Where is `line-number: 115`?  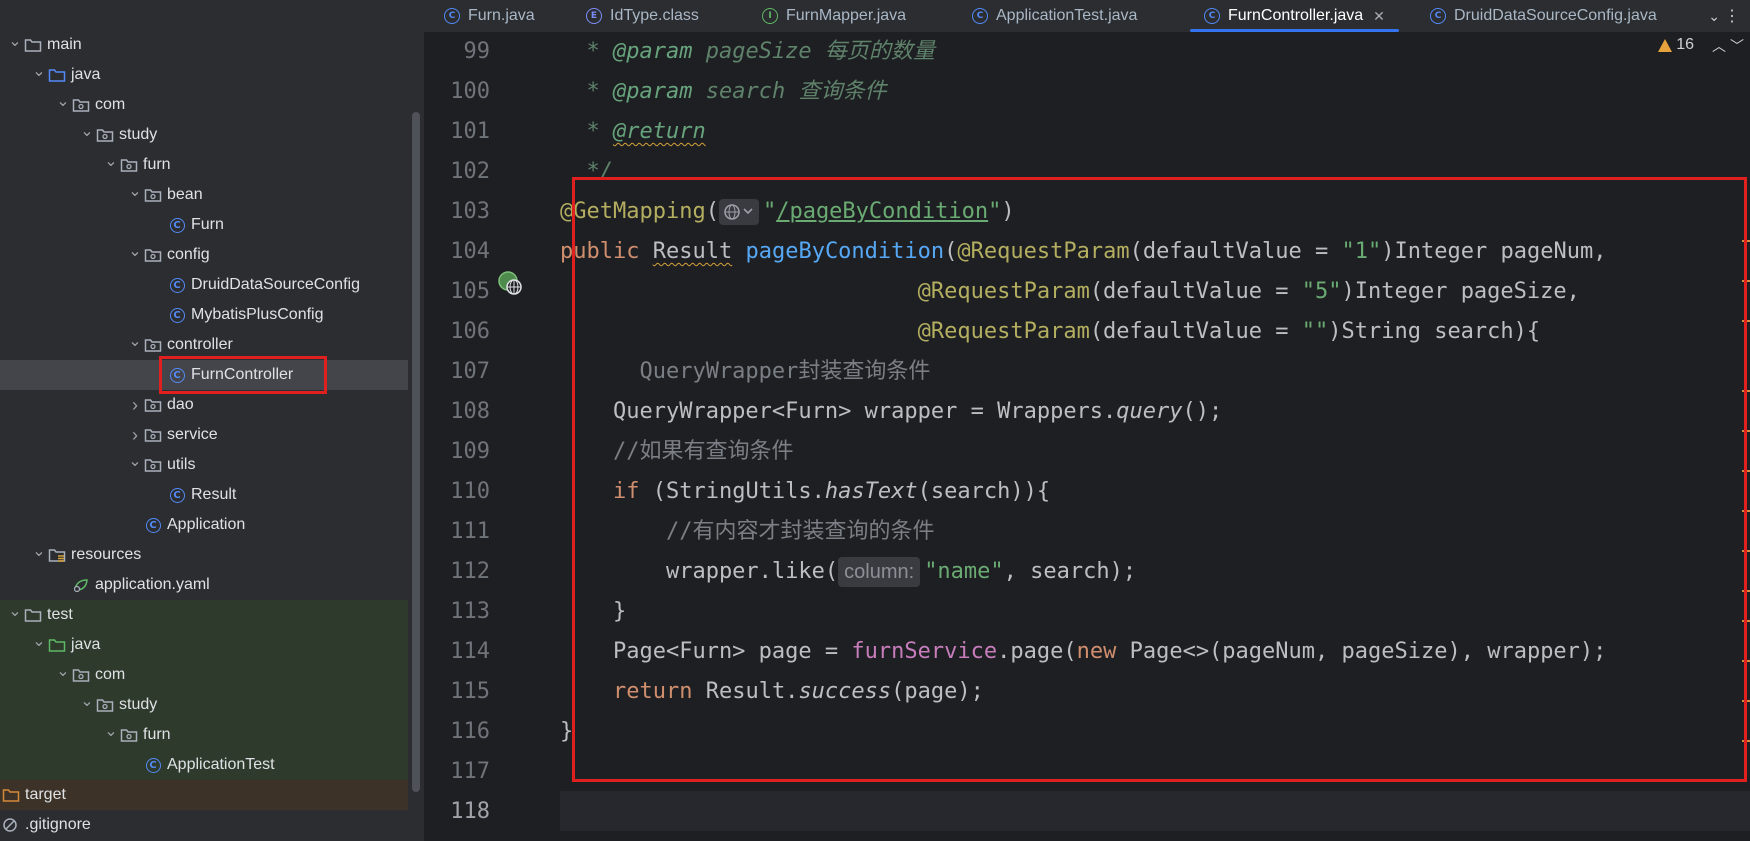
line-number: 115 is located at coordinates (470, 691).